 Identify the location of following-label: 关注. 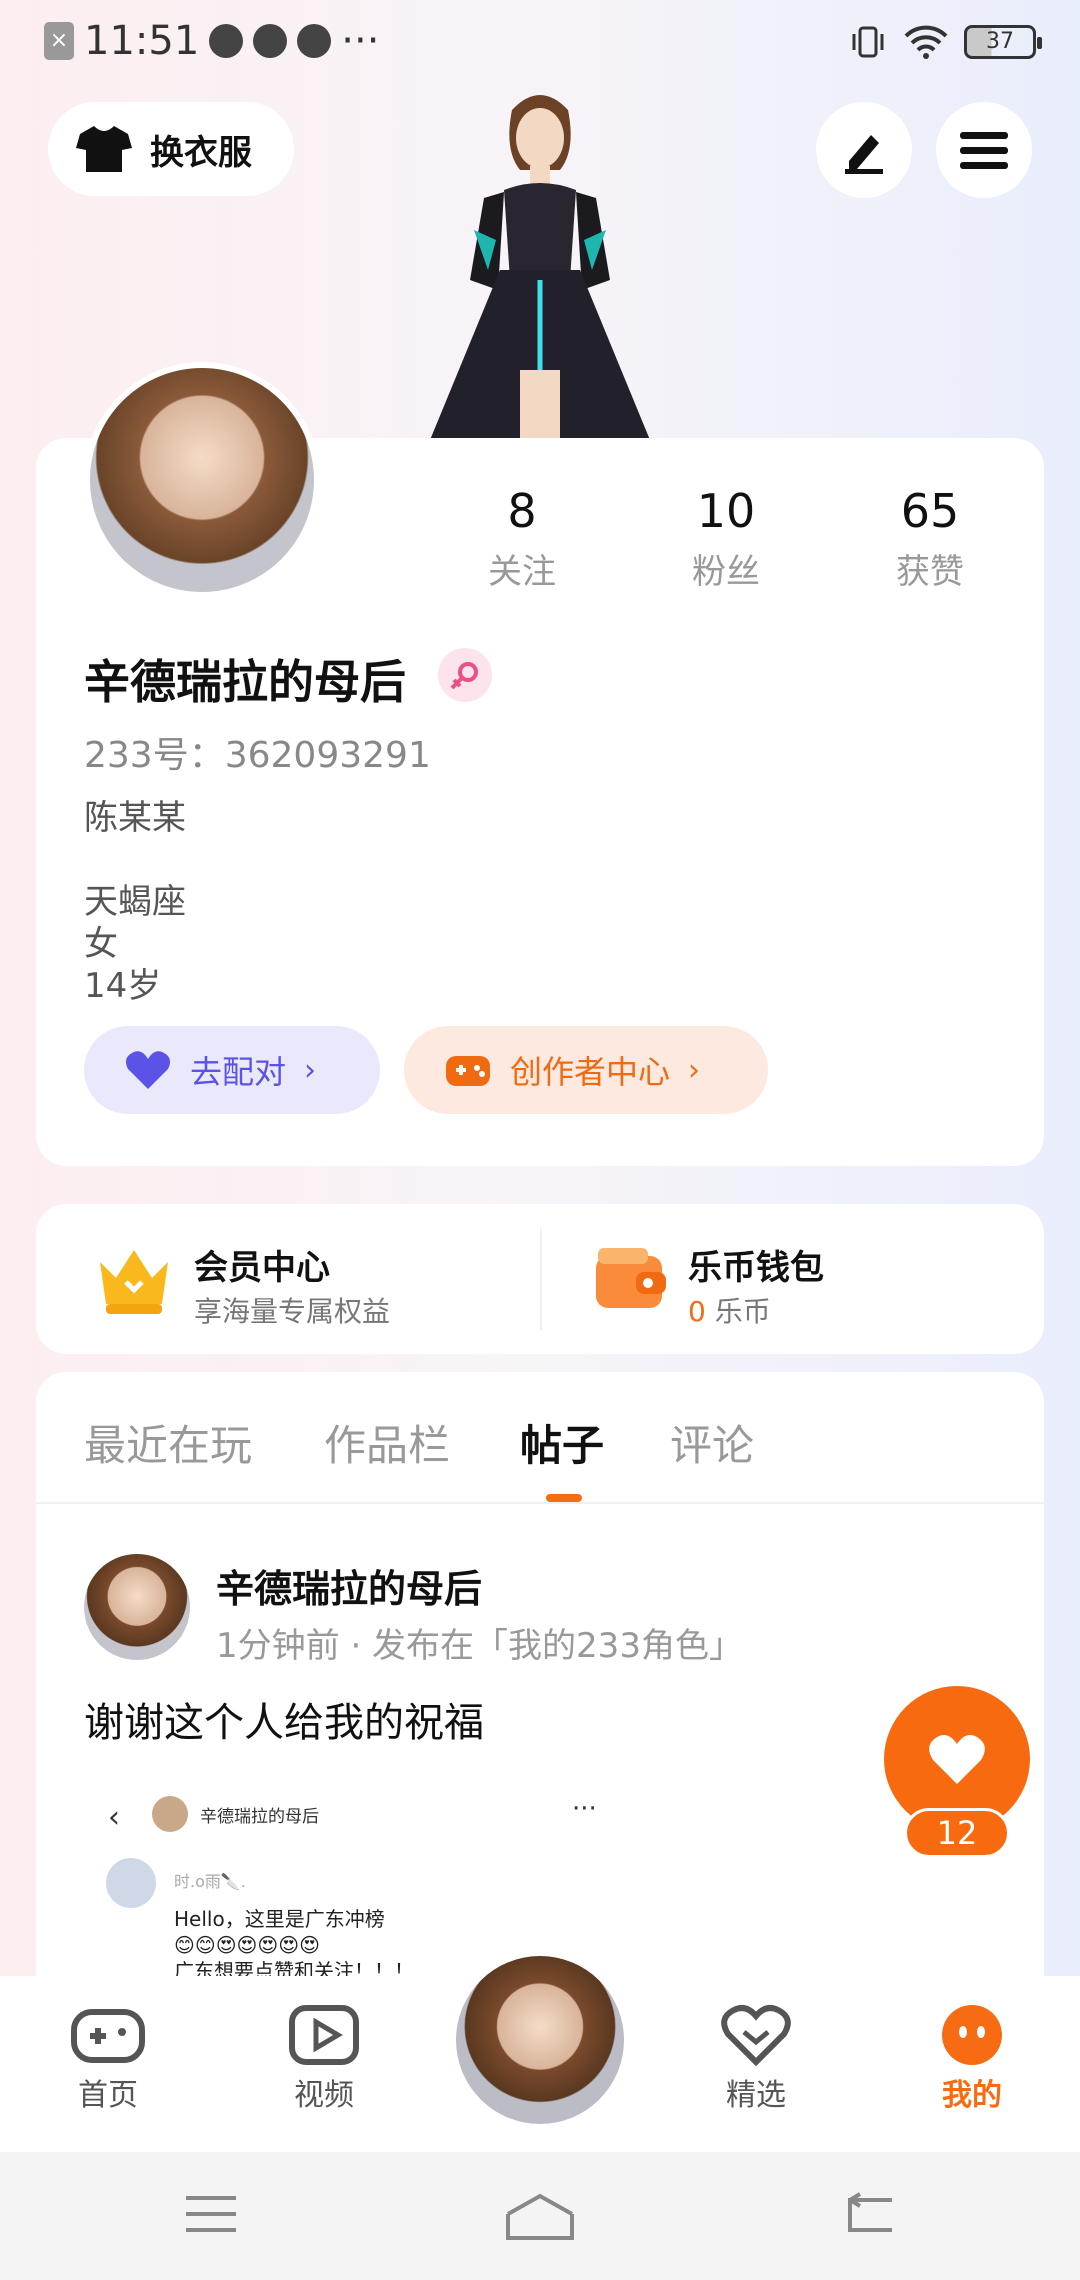
(522, 572).